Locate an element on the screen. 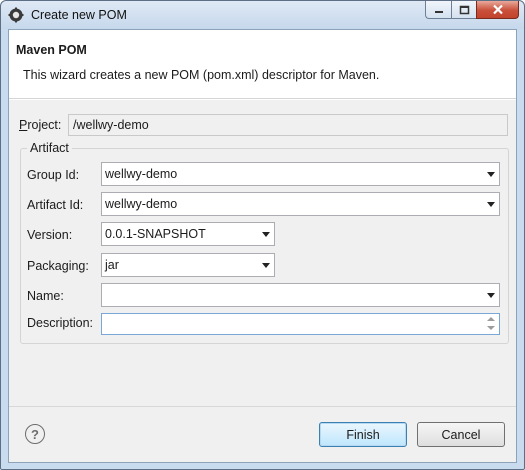 This screenshot has width=525, height=470. packaging-label: Packaging: is located at coordinates (58, 266).